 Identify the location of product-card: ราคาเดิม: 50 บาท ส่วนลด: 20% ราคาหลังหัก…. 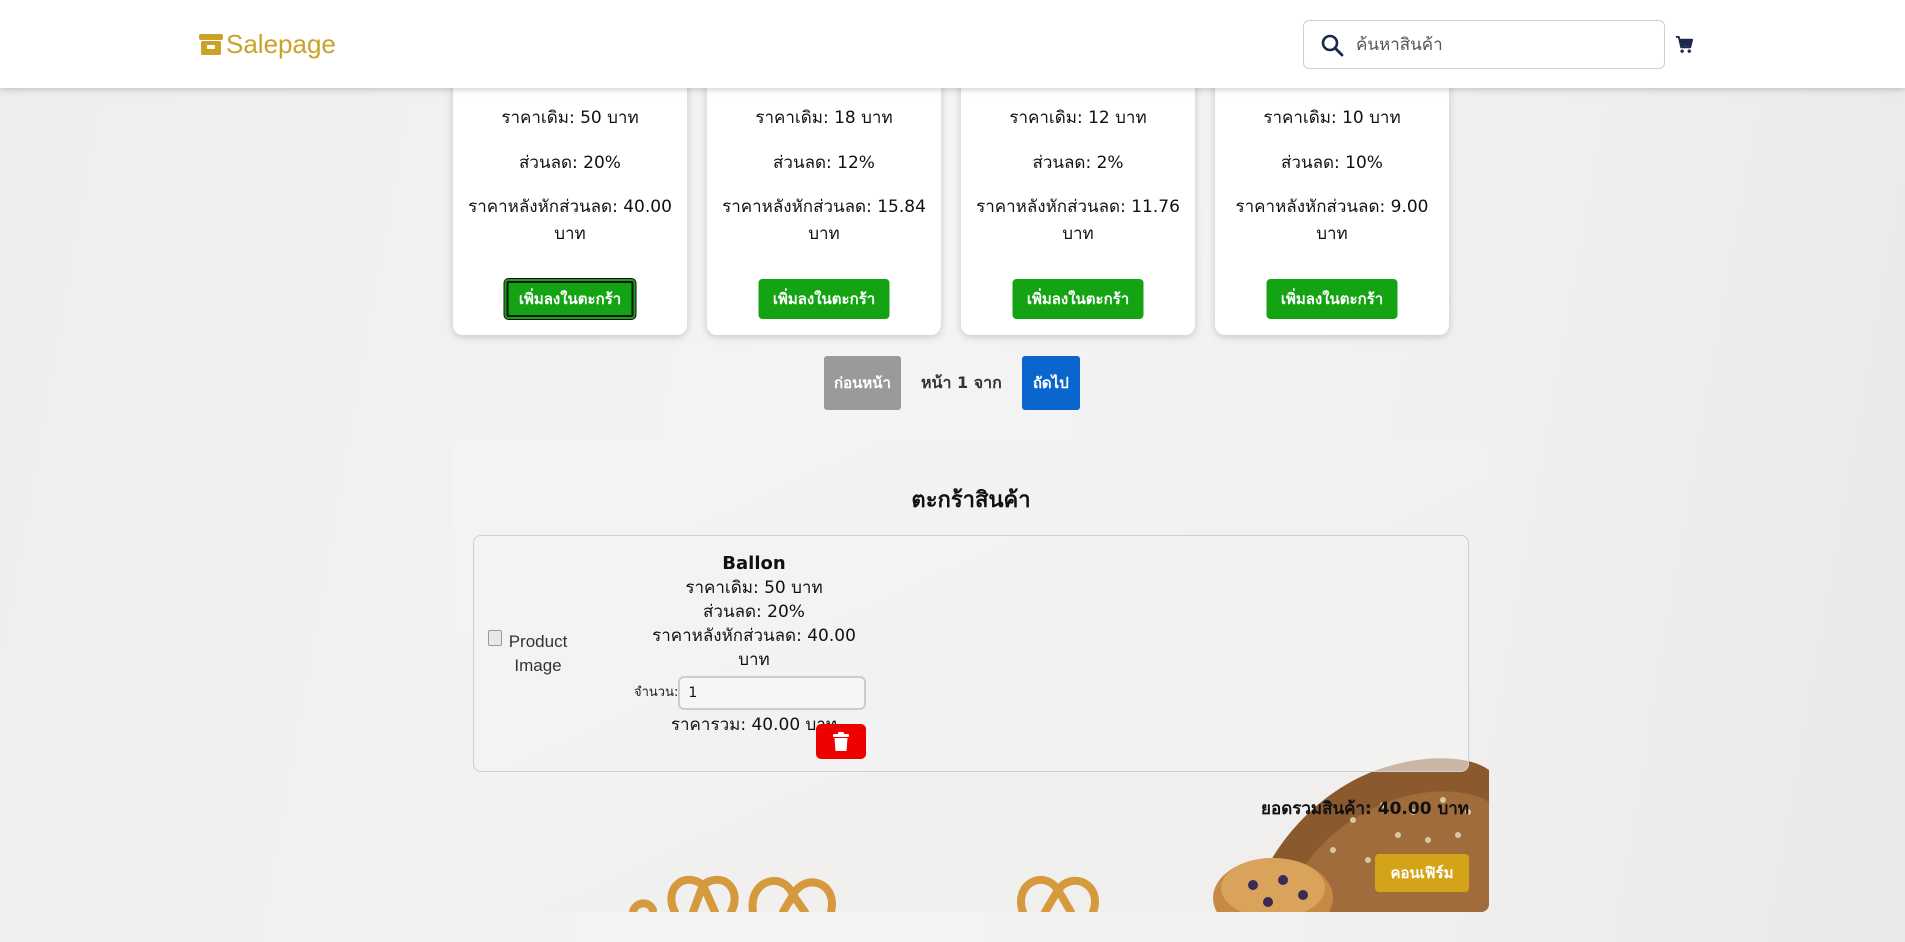
(570, 197).